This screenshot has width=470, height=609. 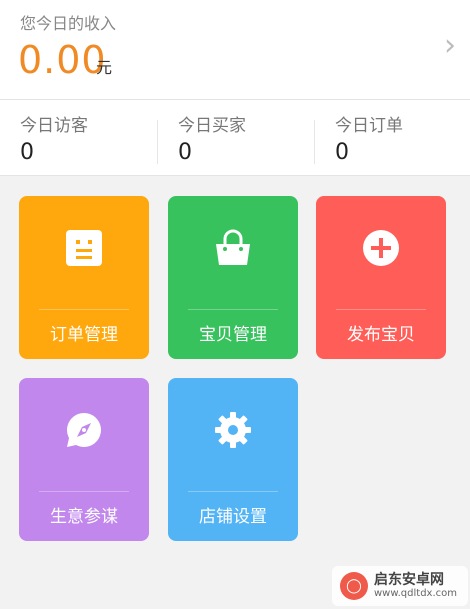 I want to click on publish-goods-tile: 发布宝贝, so click(x=381, y=277).